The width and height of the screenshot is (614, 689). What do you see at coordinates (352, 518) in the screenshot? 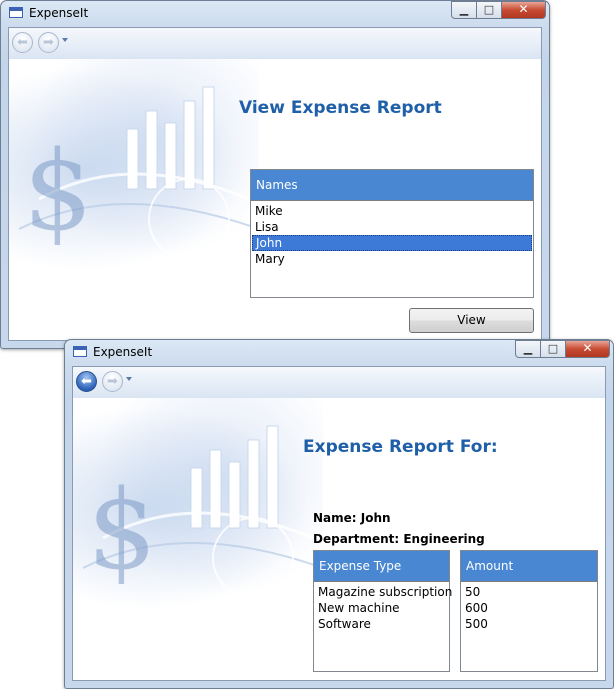
I see `name-label: Name: John` at bounding box center [352, 518].